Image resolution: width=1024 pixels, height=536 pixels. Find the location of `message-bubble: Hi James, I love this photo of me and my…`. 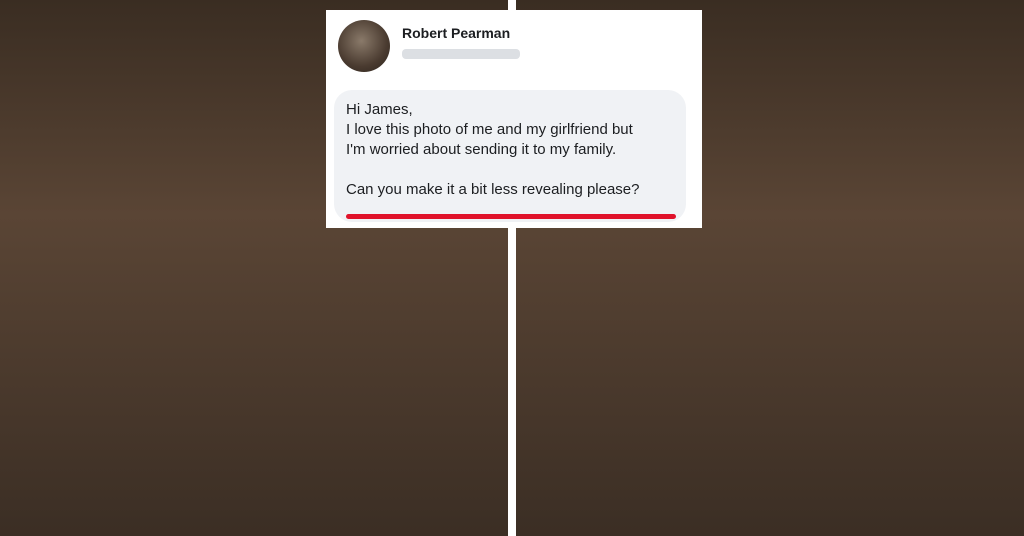

message-bubble: Hi James, I love this photo of me and my… is located at coordinates (510, 156).